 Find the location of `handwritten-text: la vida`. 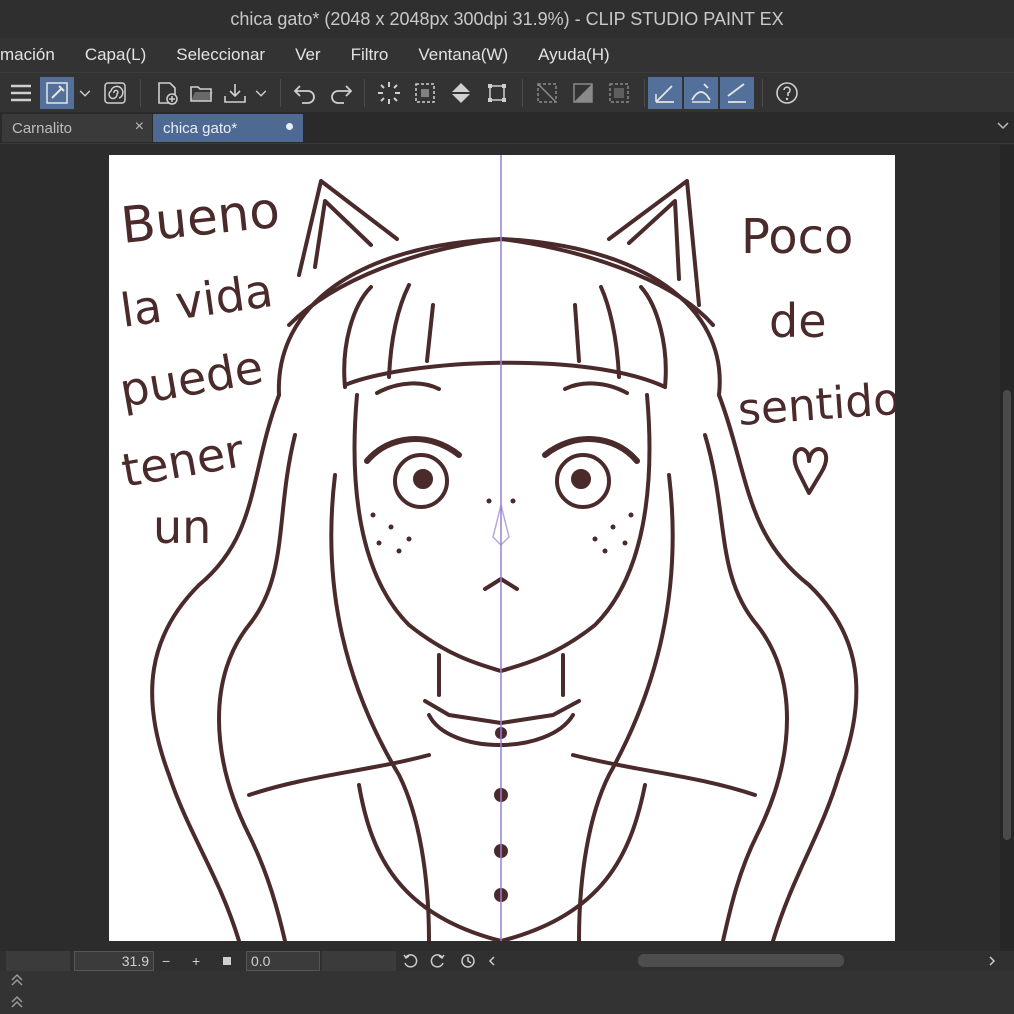

handwritten-text: la vida is located at coordinates (196, 300).